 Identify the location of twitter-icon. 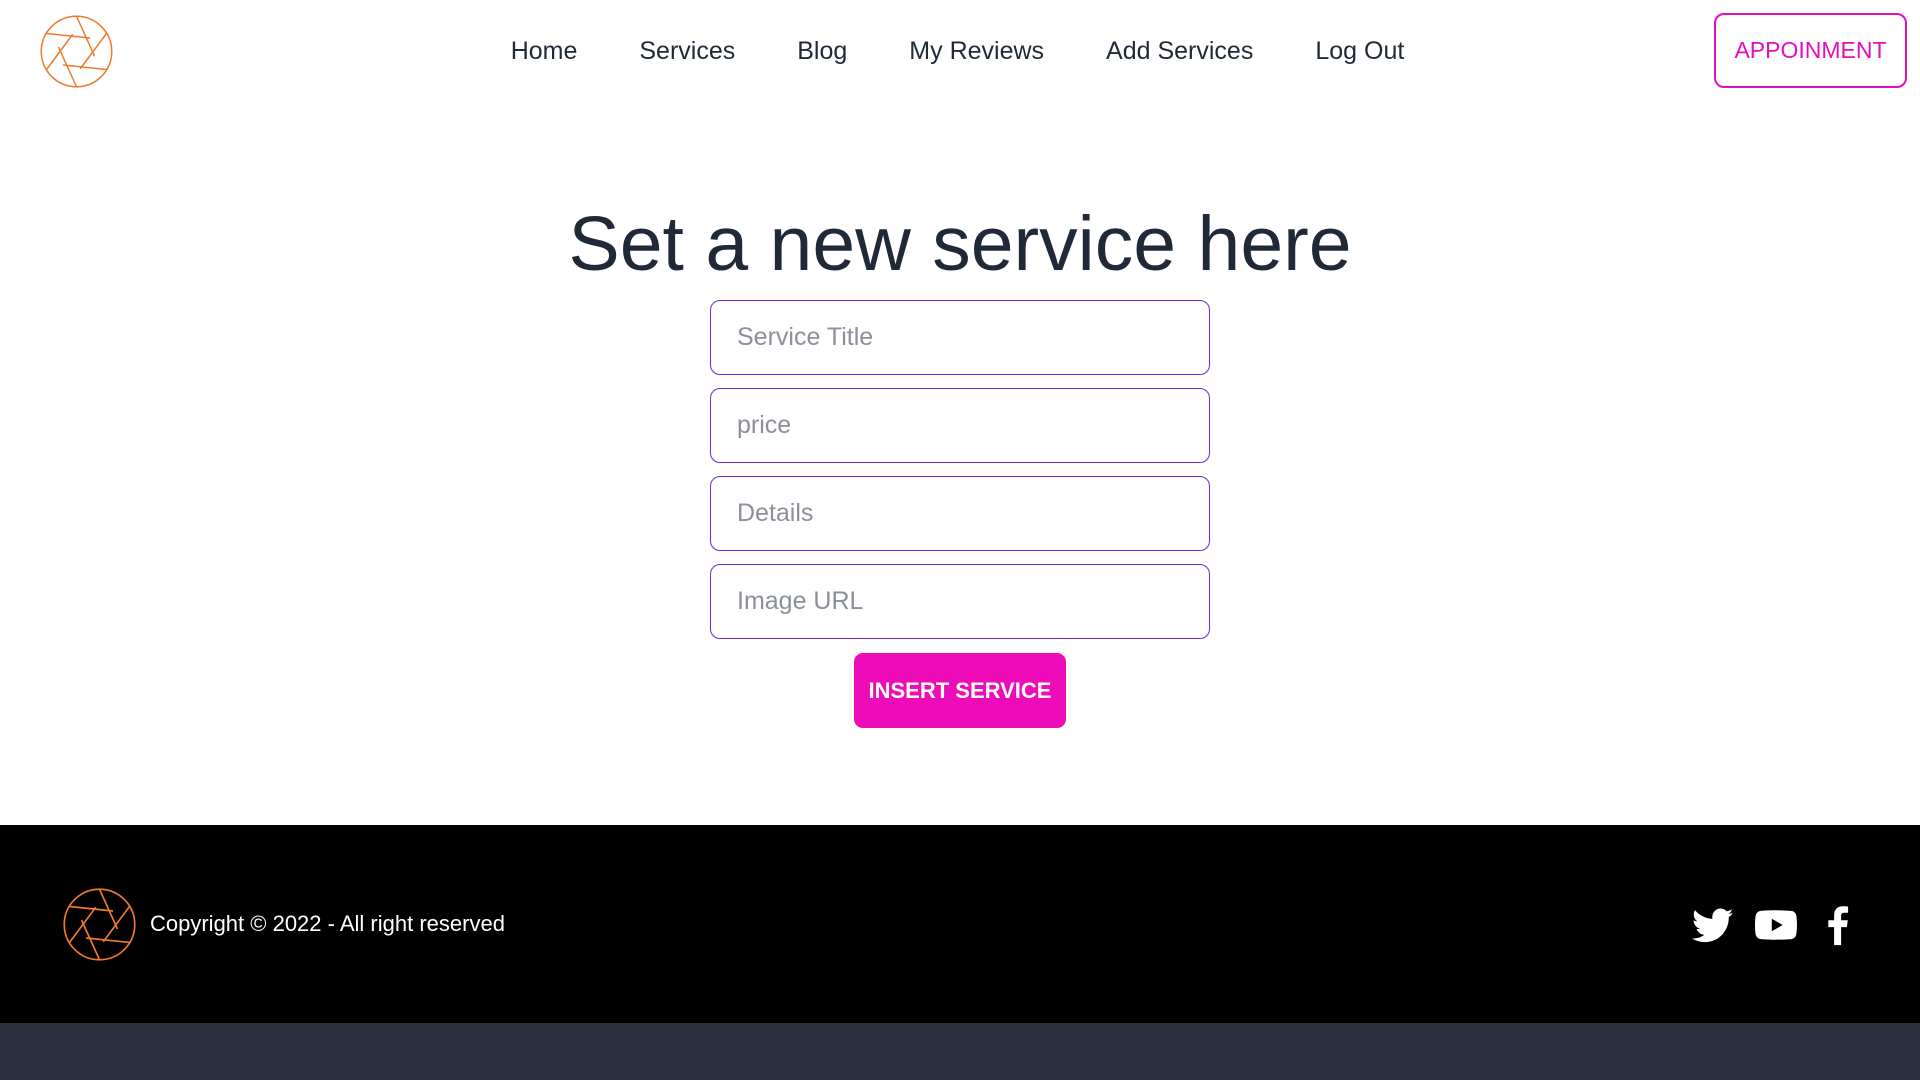
(1713, 925).